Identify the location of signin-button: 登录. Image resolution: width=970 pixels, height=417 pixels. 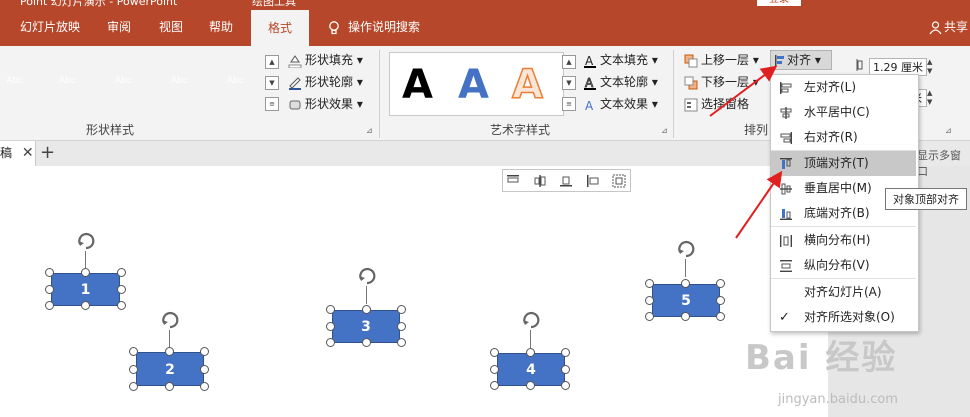
(779, 3).